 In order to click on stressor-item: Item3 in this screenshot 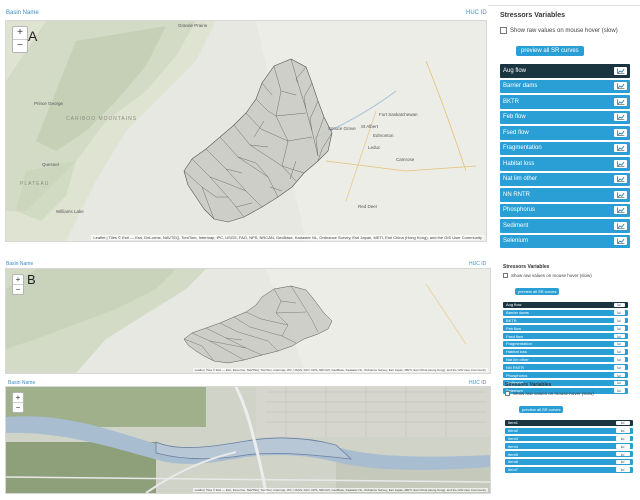, I will do `click(569, 438)`.